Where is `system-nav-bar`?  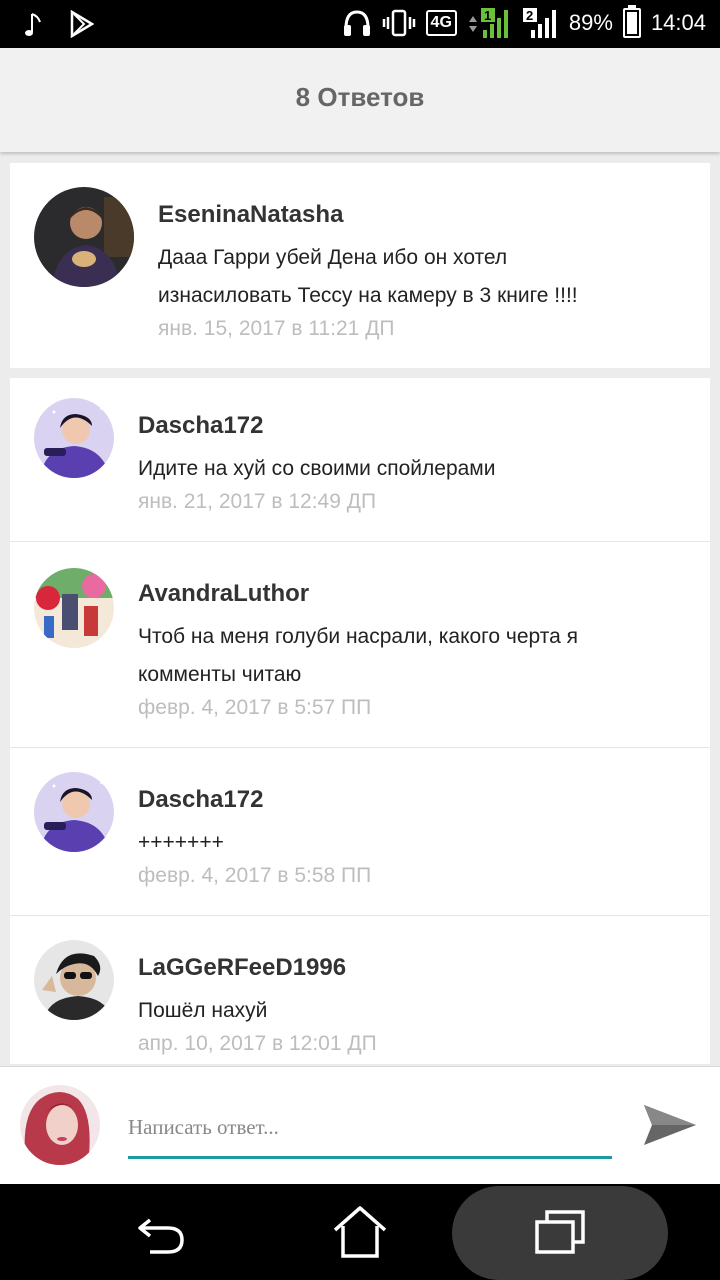 system-nav-bar is located at coordinates (360, 1232).